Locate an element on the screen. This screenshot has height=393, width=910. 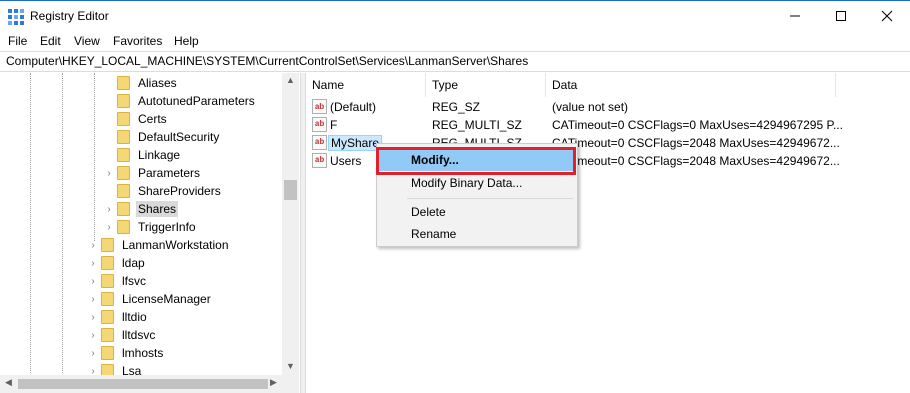
tree-item: Aliases is located at coordinates (141, 83).